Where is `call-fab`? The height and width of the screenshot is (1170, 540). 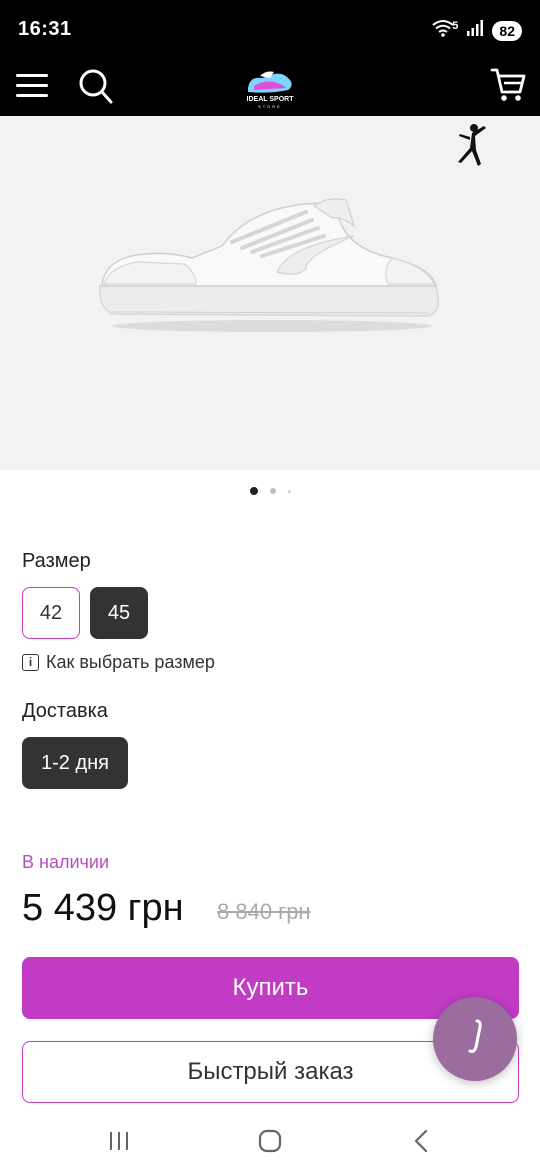
call-fab is located at coordinates (475, 1039).